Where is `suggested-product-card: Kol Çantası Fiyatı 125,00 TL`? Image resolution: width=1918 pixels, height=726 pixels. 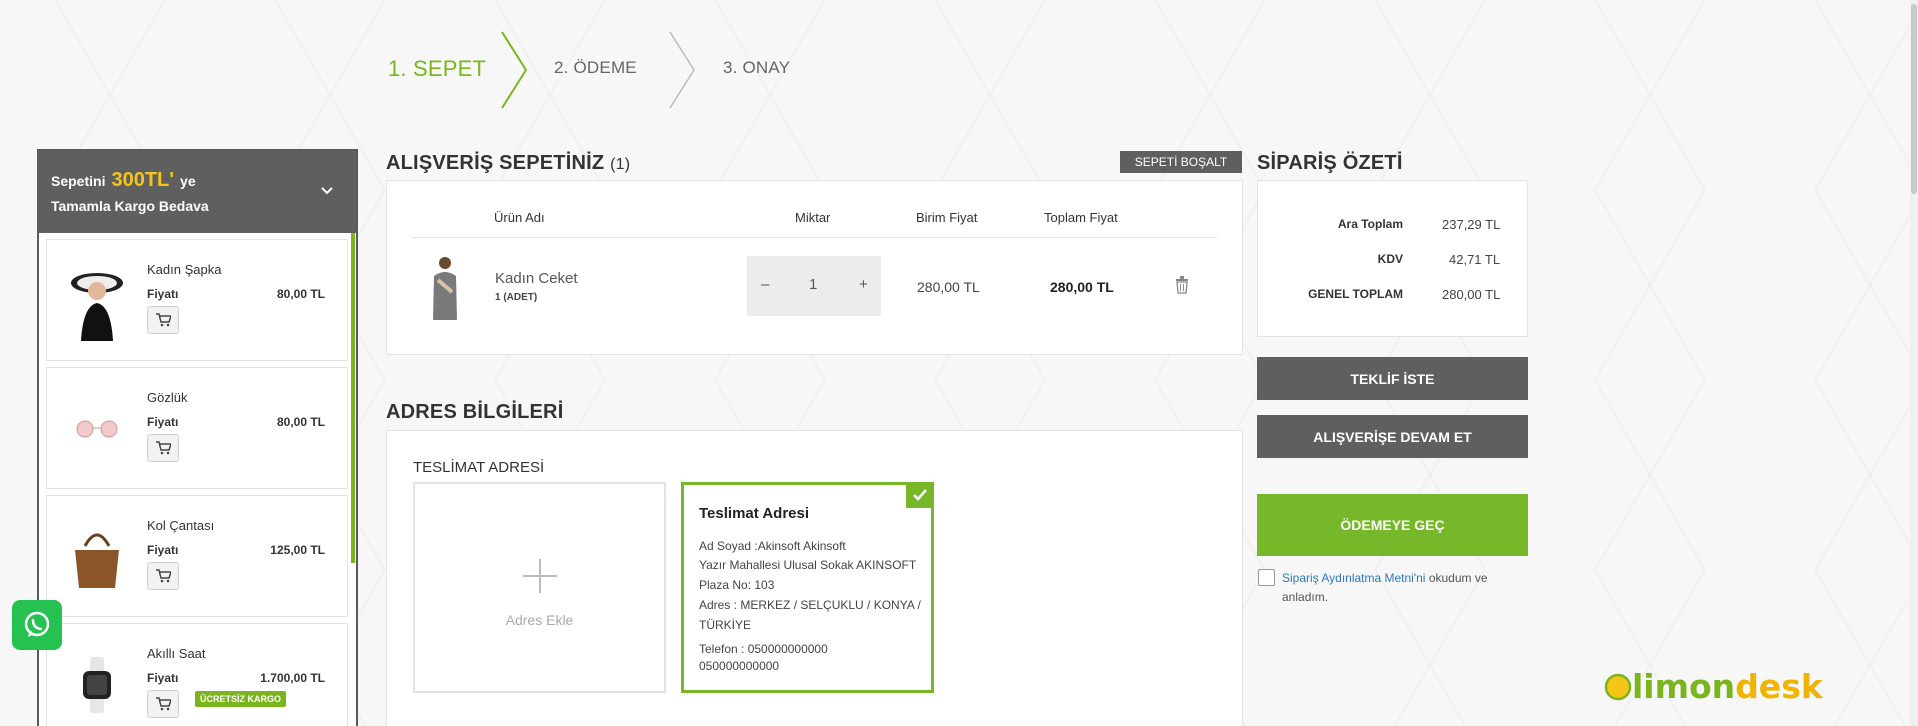
suggested-product-card: Kol Çantası Fiyatı 125,00 TL is located at coordinates (197, 556).